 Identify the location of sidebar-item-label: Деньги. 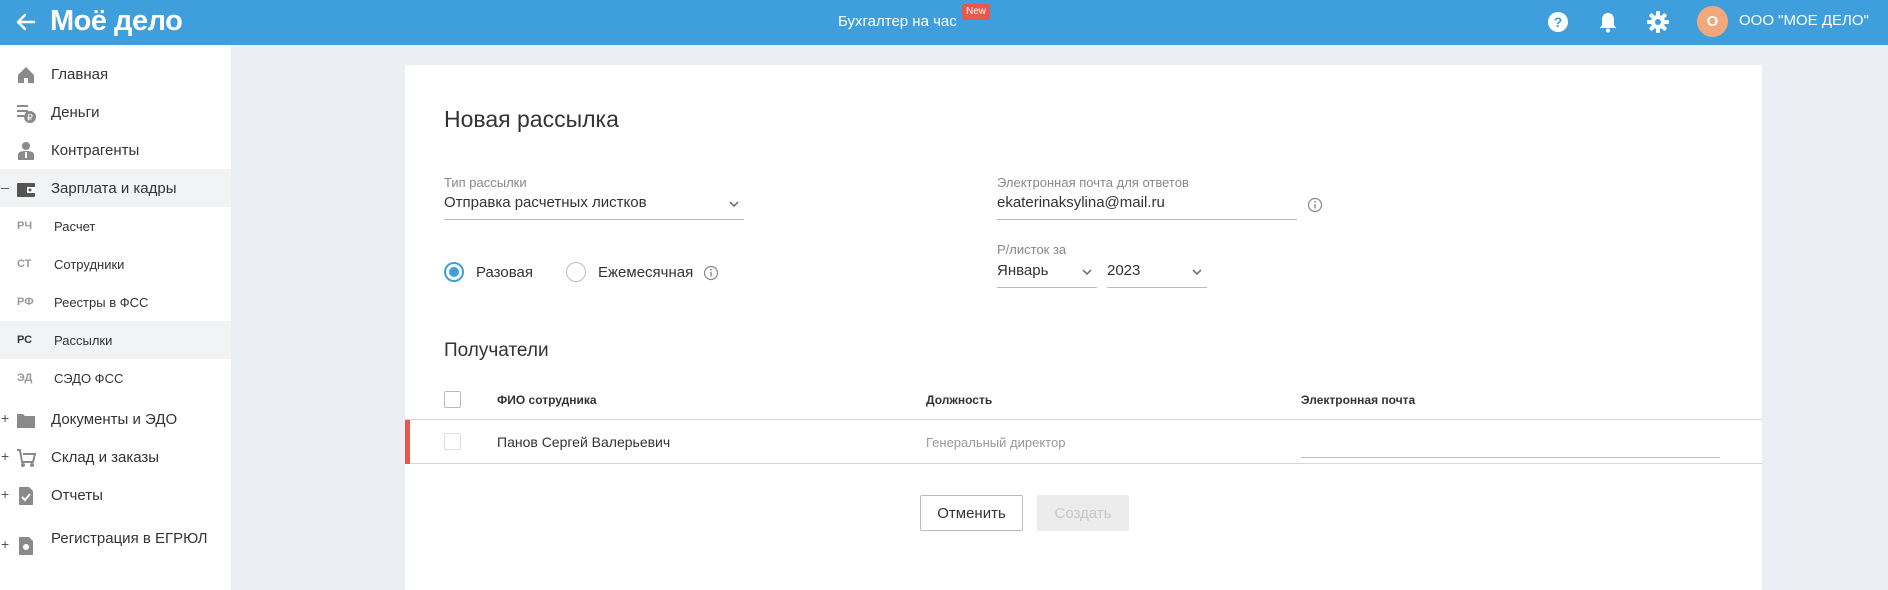
(75, 112).